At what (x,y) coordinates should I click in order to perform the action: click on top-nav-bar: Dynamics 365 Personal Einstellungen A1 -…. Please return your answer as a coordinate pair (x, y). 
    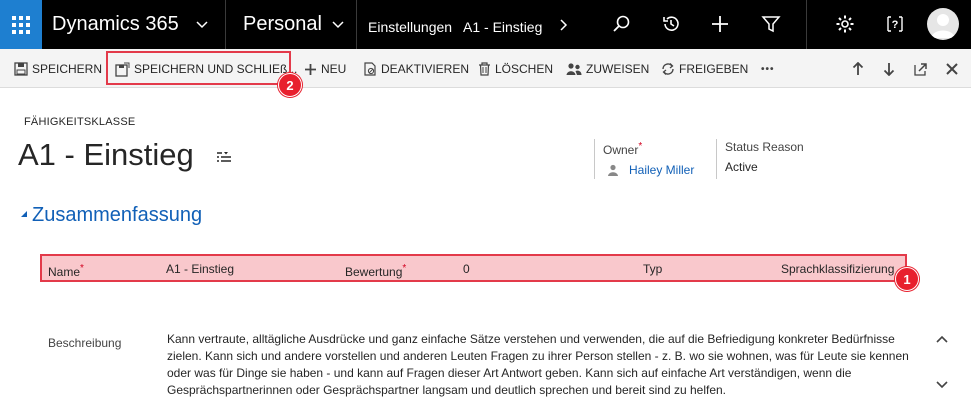
    Looking at the image, I should click on (485, 24).